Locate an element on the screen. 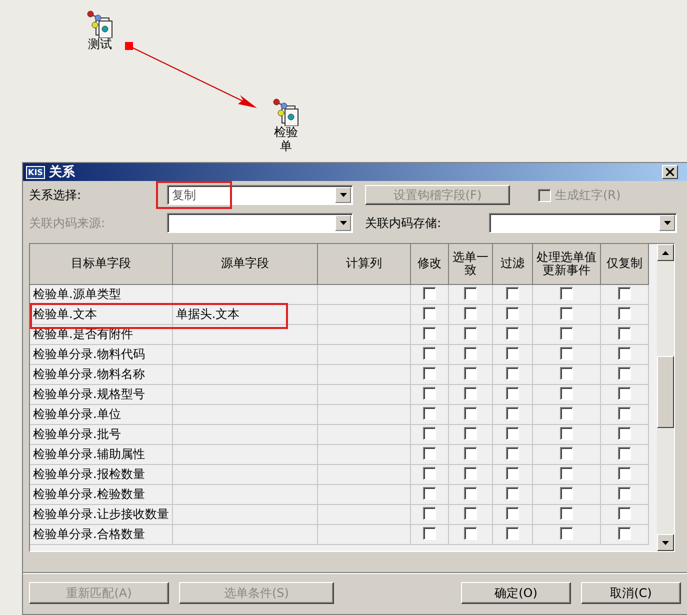 The height and width of the screenshot is (615, 687). field-label: 关联内码存储: is located at coordinates (403, 223).